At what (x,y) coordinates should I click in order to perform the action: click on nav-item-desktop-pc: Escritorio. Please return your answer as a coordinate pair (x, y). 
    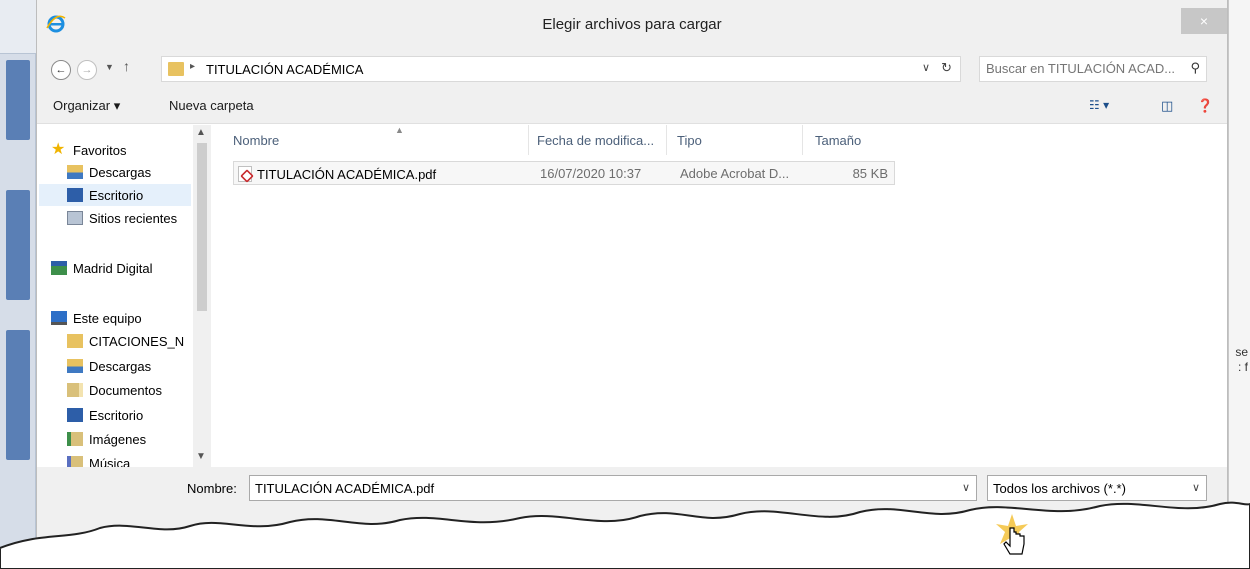
    Looking at the image, I should click on (140, 415).